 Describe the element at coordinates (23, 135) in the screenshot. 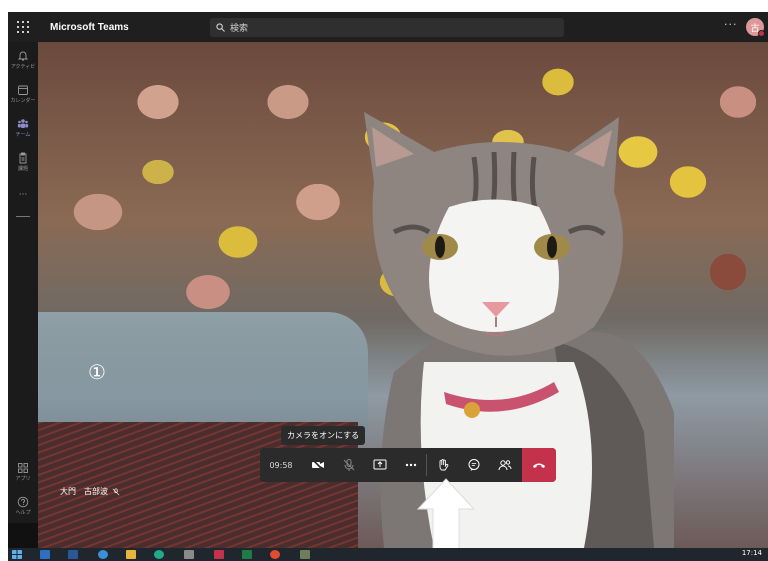

I see `rail-item-label: チーム` at that location.